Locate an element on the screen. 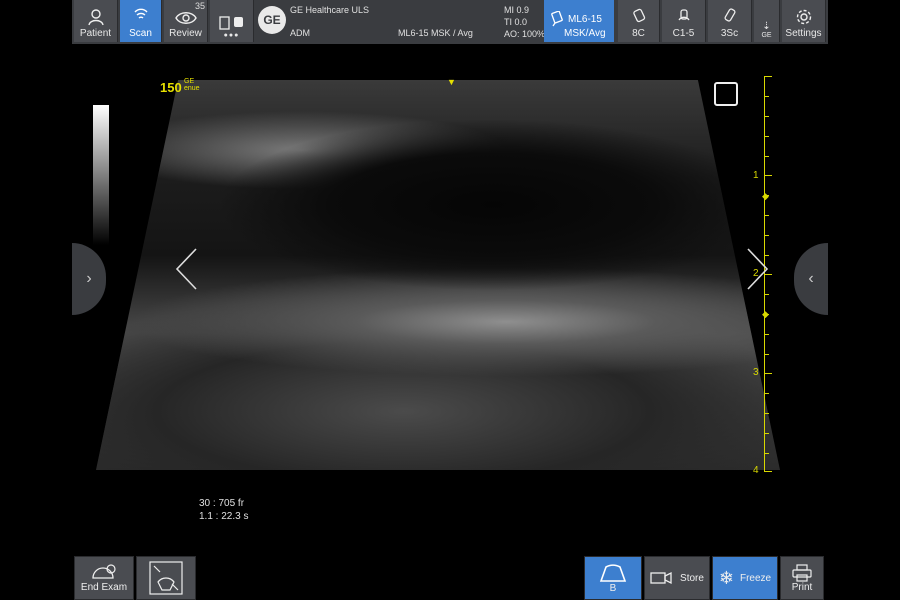 The height and width of the screenshot is (600, 900). store-button: Store is located at coordinates (677, 578).